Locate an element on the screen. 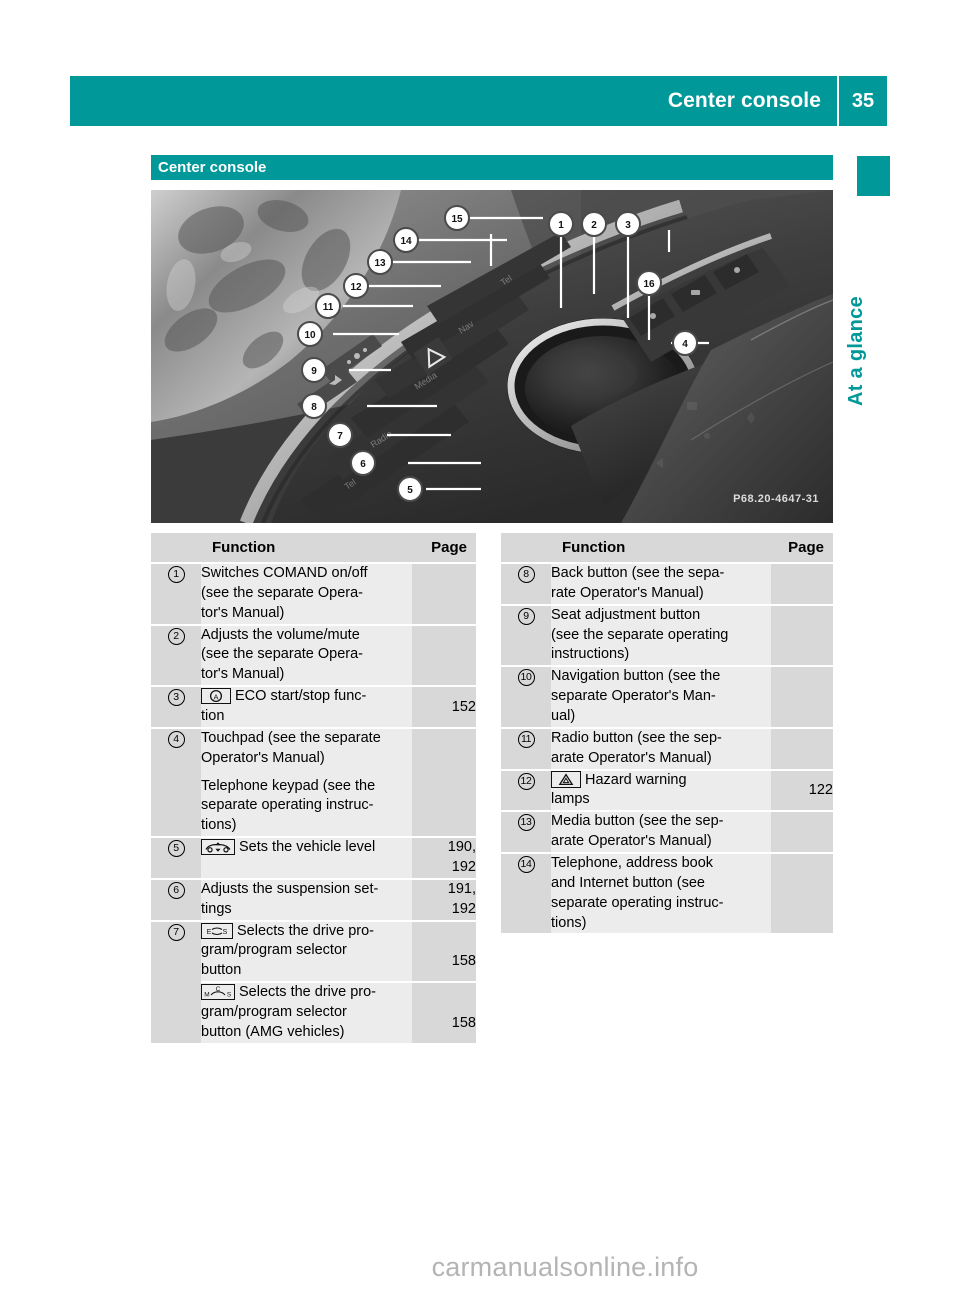 Image resolution: width=960 pixels, height=1302 pixels. svg-text: 2 is located at coordinates (594, 225).